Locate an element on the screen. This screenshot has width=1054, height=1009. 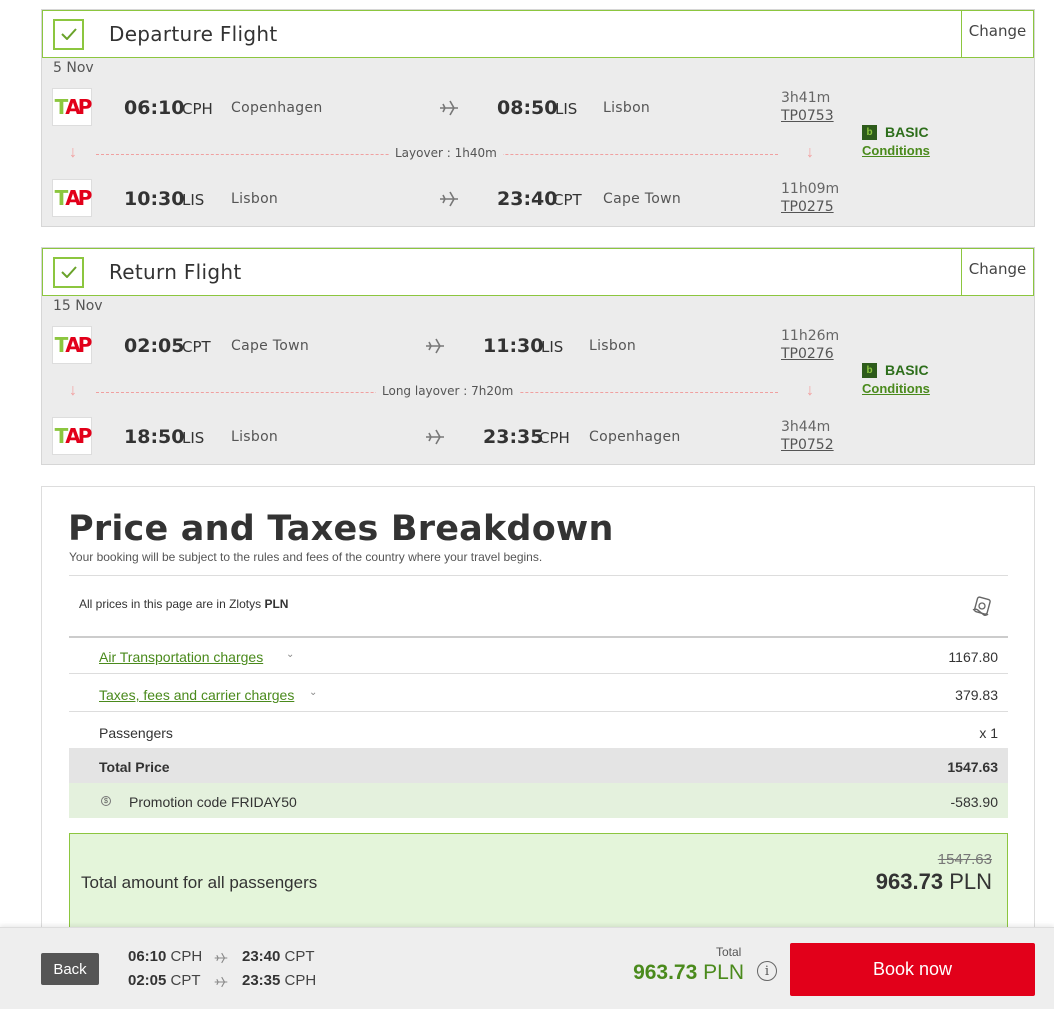
promo-label: Promotion code FRIDAY50 is located at coordinates (213, 802).